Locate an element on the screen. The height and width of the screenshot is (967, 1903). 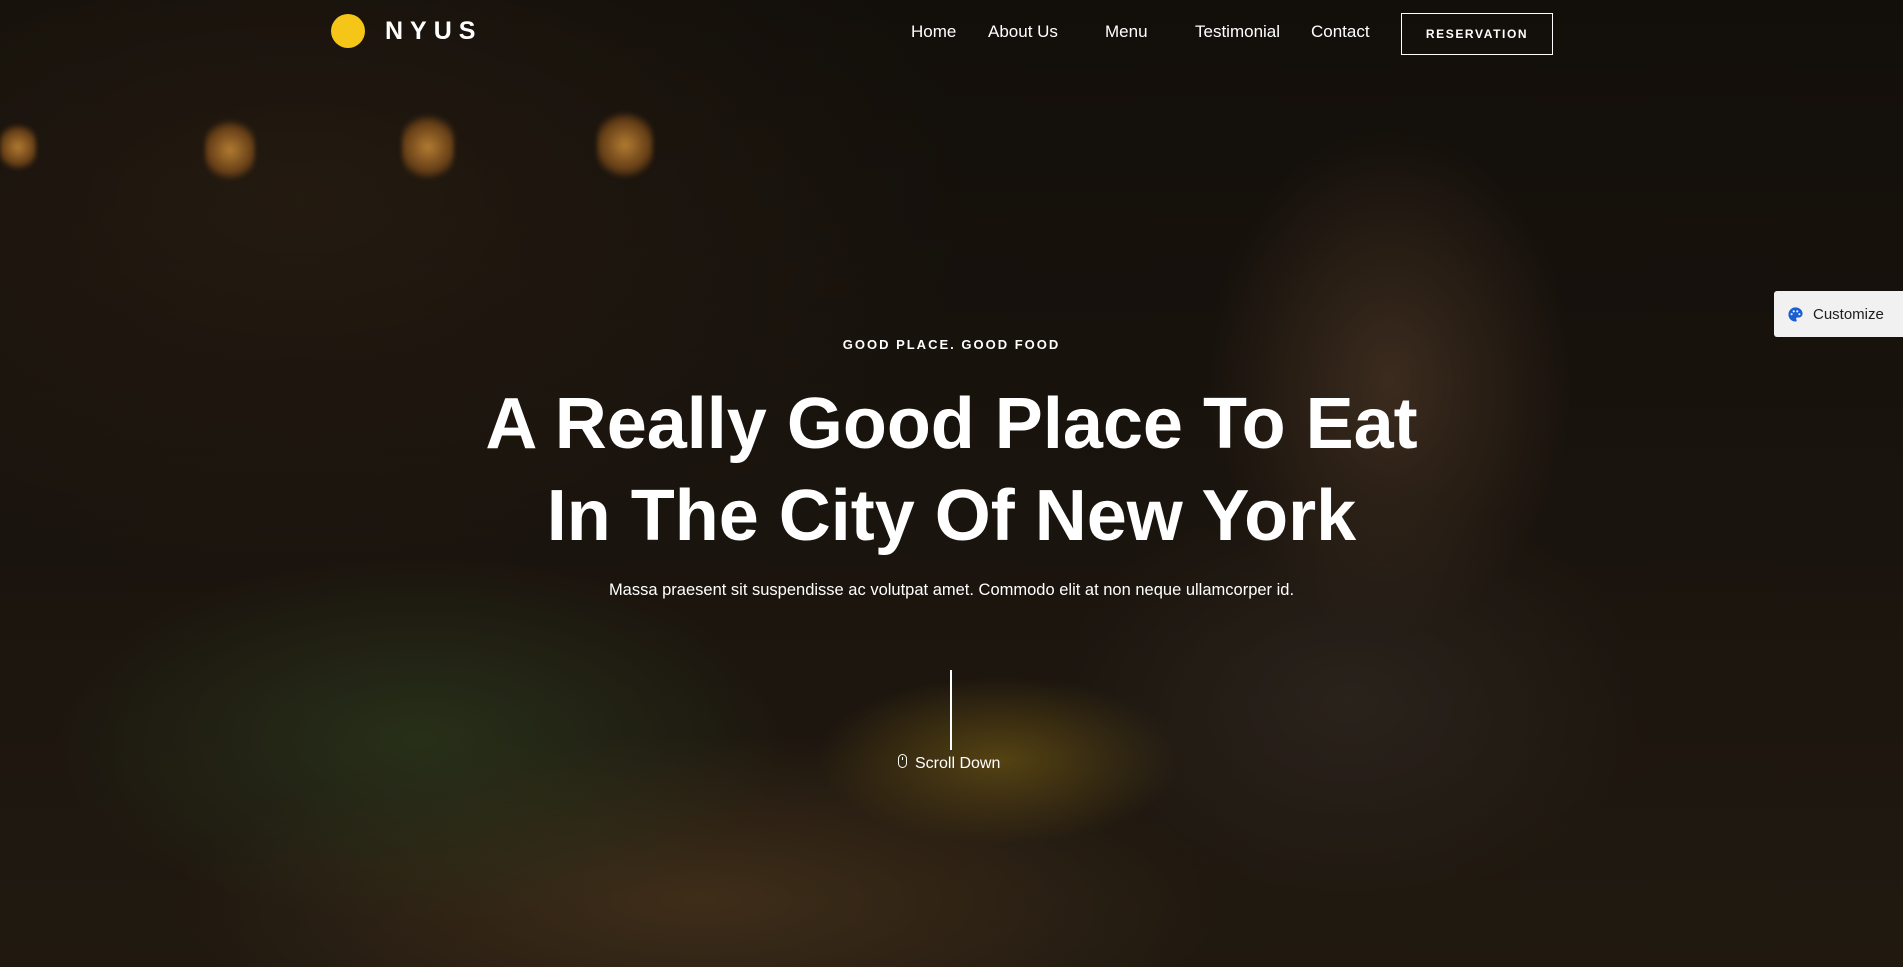
nav-link-testimonial: Testimonial is located at coordinates (1237, 32).